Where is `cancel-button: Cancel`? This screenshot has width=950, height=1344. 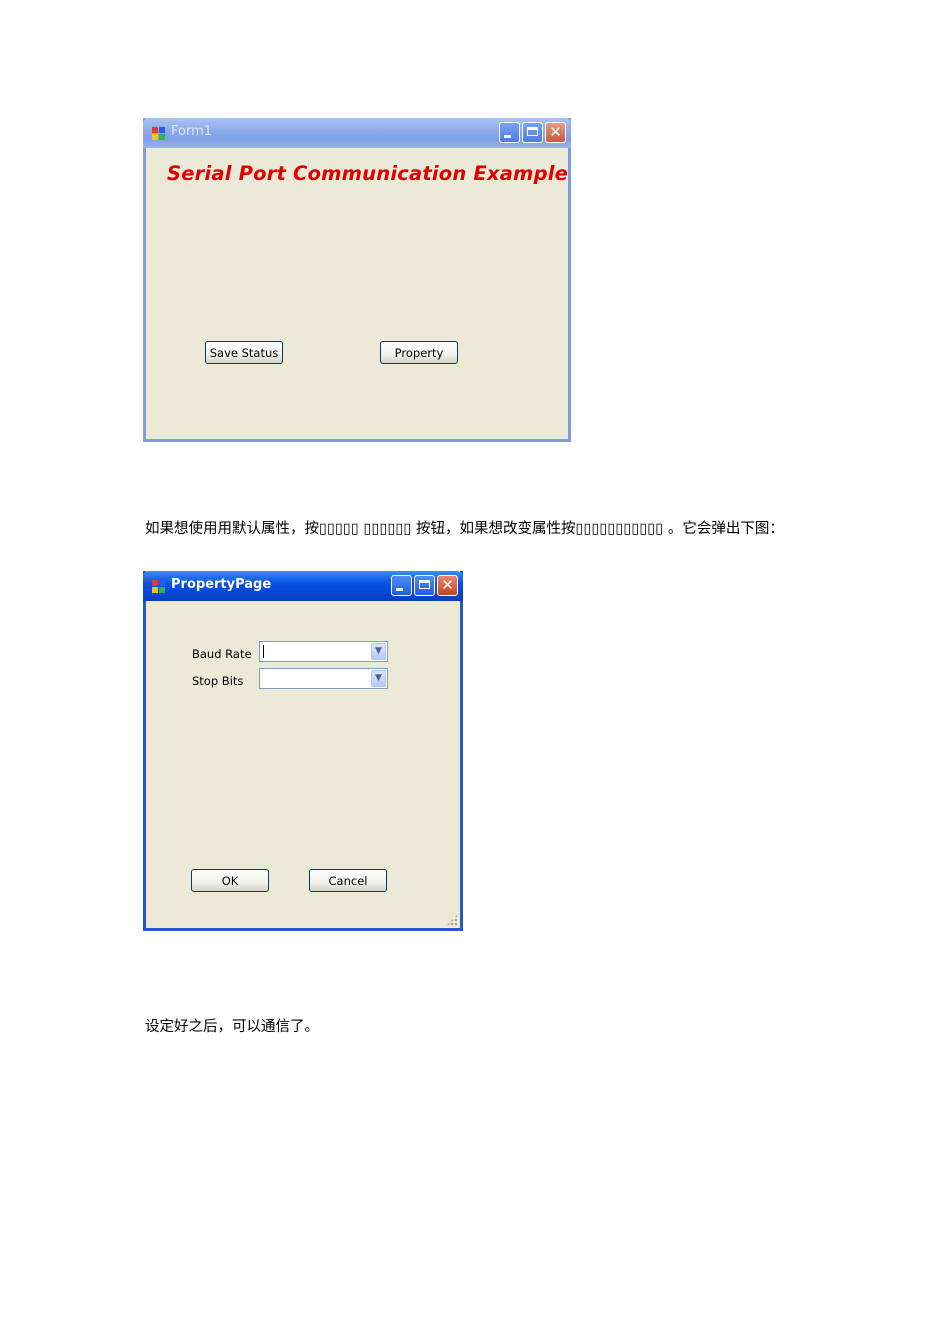 cancel-button: Cancel is located at coordinates (348, 880).